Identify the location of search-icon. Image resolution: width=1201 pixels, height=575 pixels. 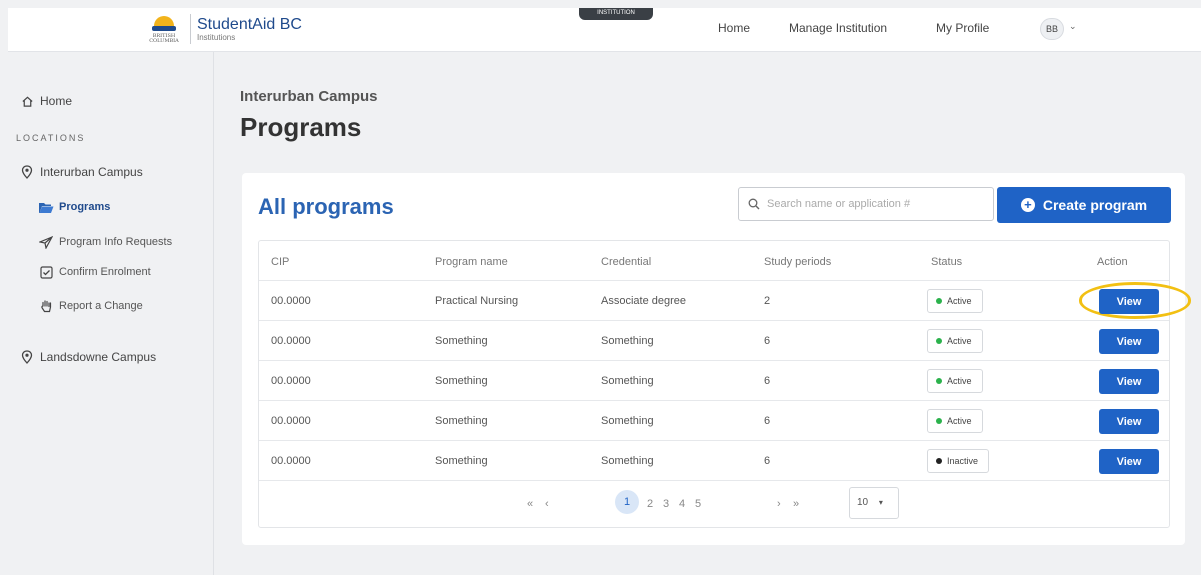
(754, 206).